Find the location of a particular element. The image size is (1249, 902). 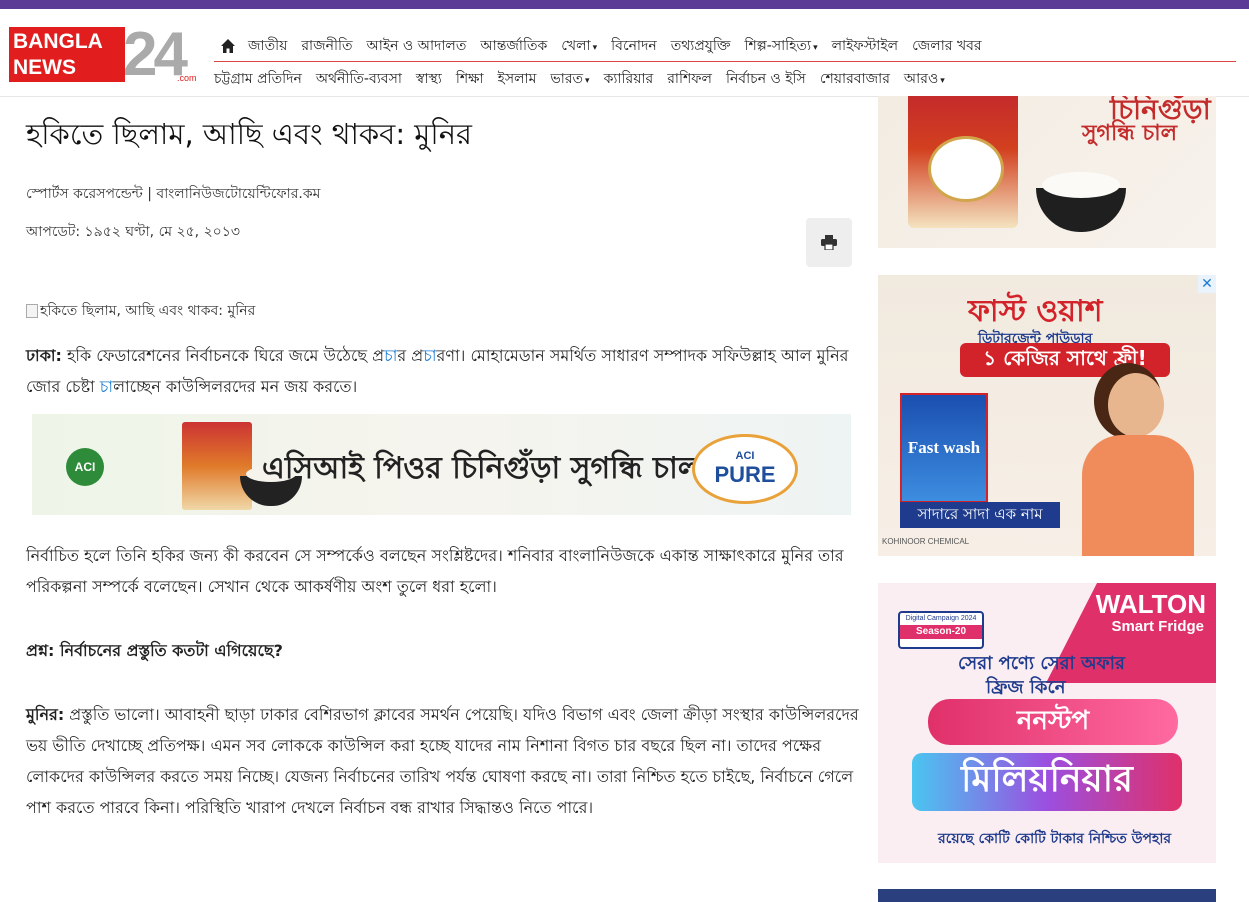

article-updated-time: আপডেট: ১৯৫২ ঘণ্টা, মে ২৫, ২০১৩ is located at coordinates (133, 232).